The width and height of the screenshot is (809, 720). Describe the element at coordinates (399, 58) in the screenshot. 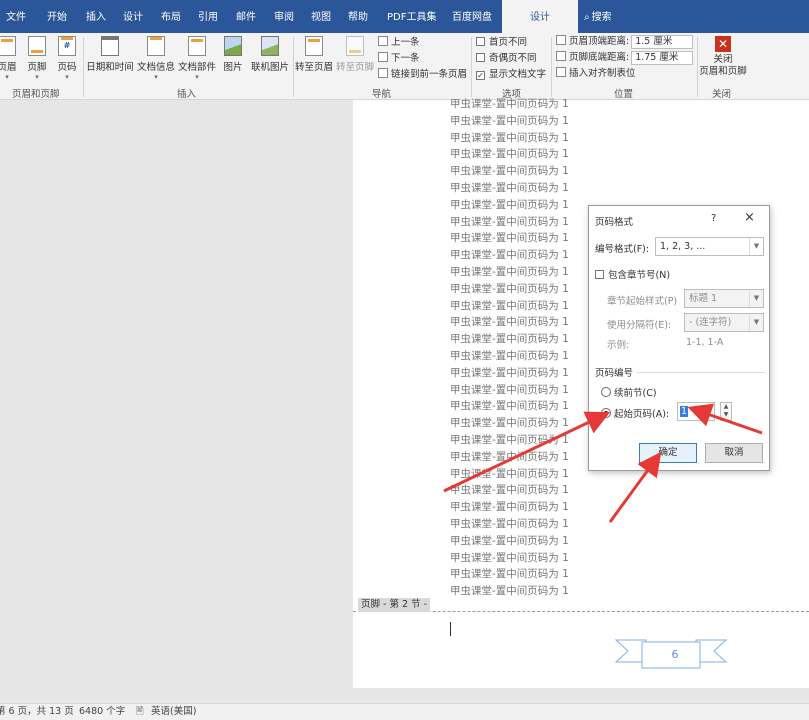

I see `next-button: 下一条` at that location.